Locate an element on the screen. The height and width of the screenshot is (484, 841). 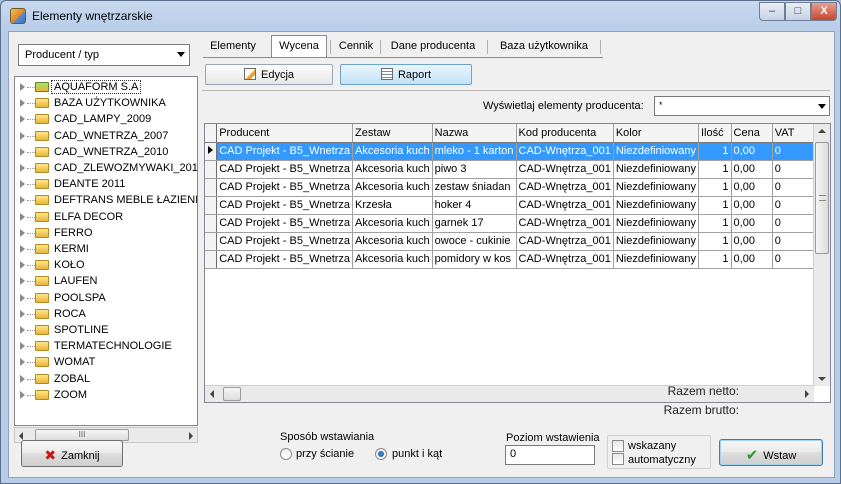
table-cell: zestaw śniadan is located at coordinates (474, 187).